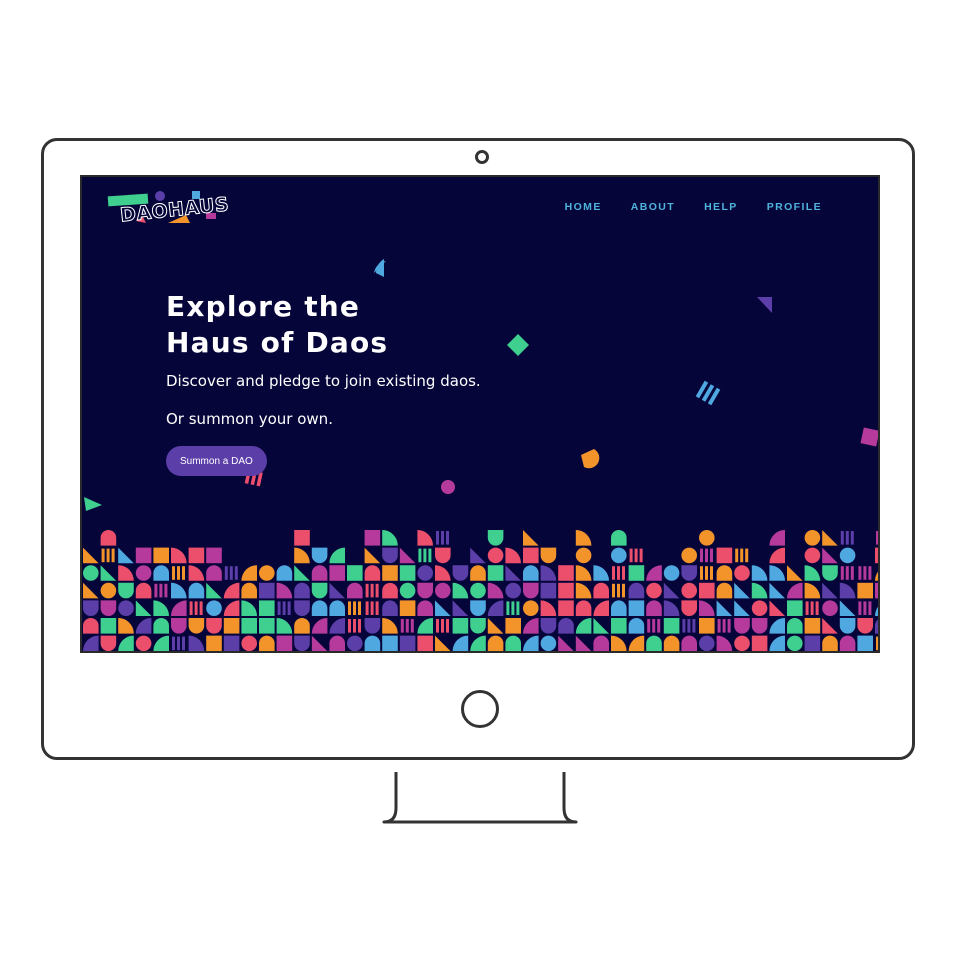 This screenshot has width=960, height=960. Describe the element at coordinates (448, 487) in the screenshot. I see `magenta-dot-shape` at that location.